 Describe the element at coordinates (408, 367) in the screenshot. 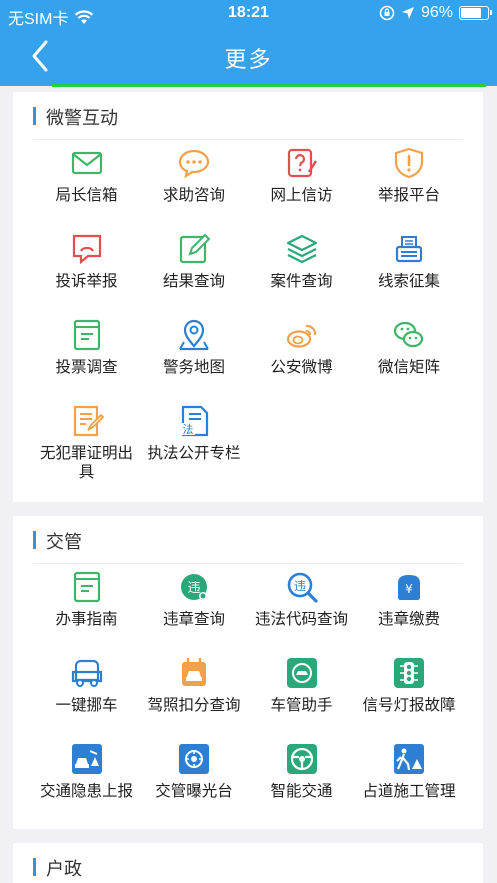

I see `grid-item-label: 微信矩阵` at that location.